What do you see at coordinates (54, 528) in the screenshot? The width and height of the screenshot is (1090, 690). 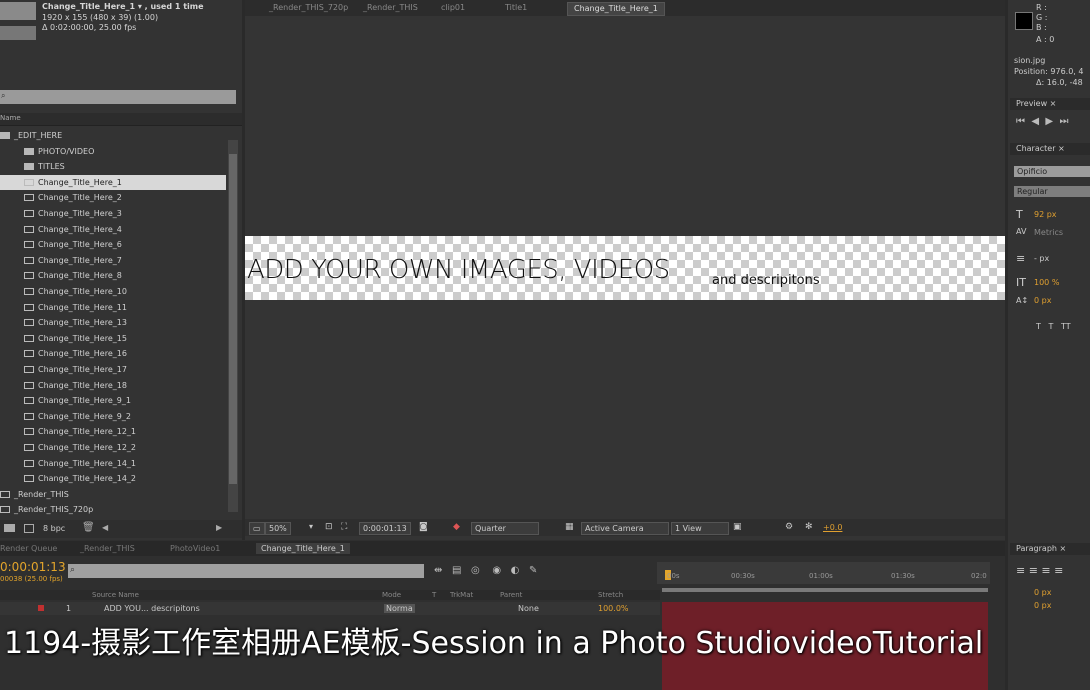 I see `bpc-label: 8 bpc` at bounding box center [54, 528].